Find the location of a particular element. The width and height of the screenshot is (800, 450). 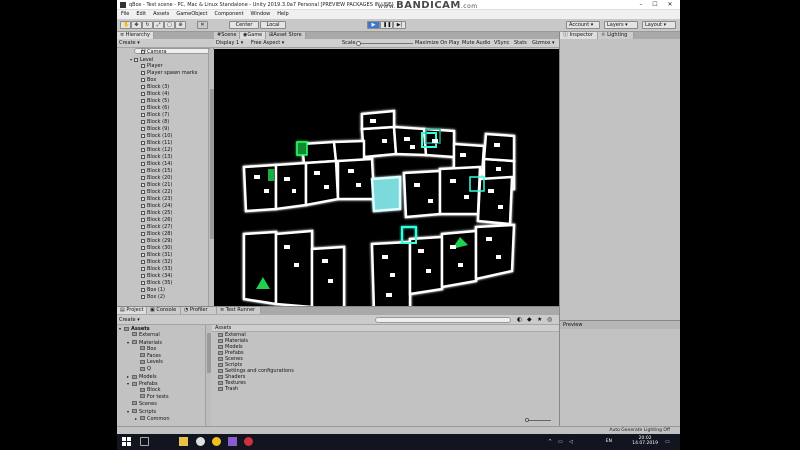

tab-hierarchy: ≡ Hierarchy is located at coordinates (135, 35).